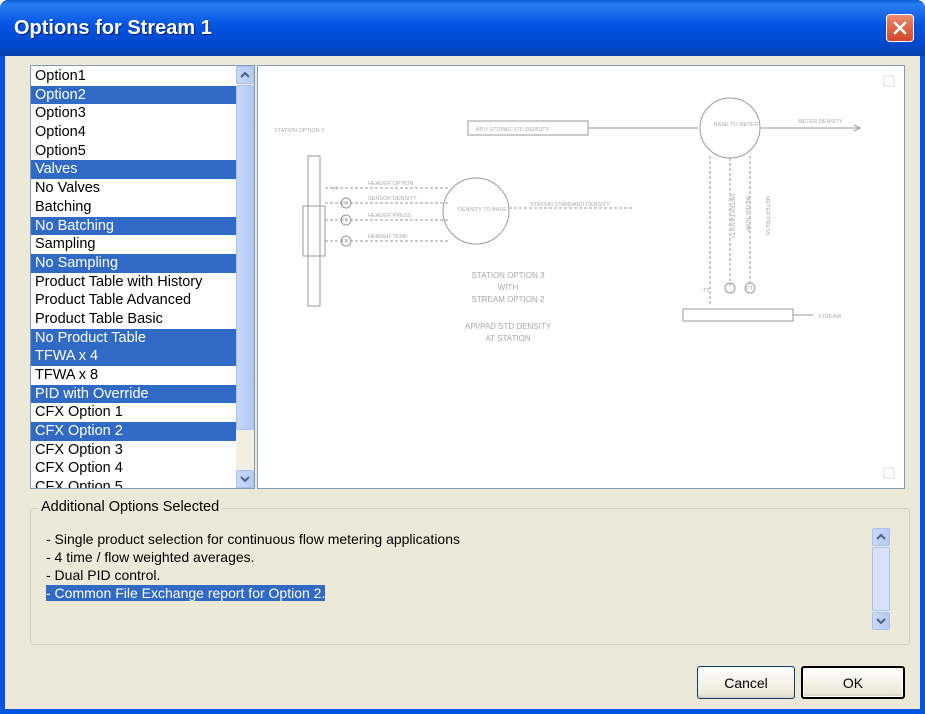  Describe the element at coordinates (889, 473) in the screenshot. I see `diagram-corner-mark-bottom` at that location.